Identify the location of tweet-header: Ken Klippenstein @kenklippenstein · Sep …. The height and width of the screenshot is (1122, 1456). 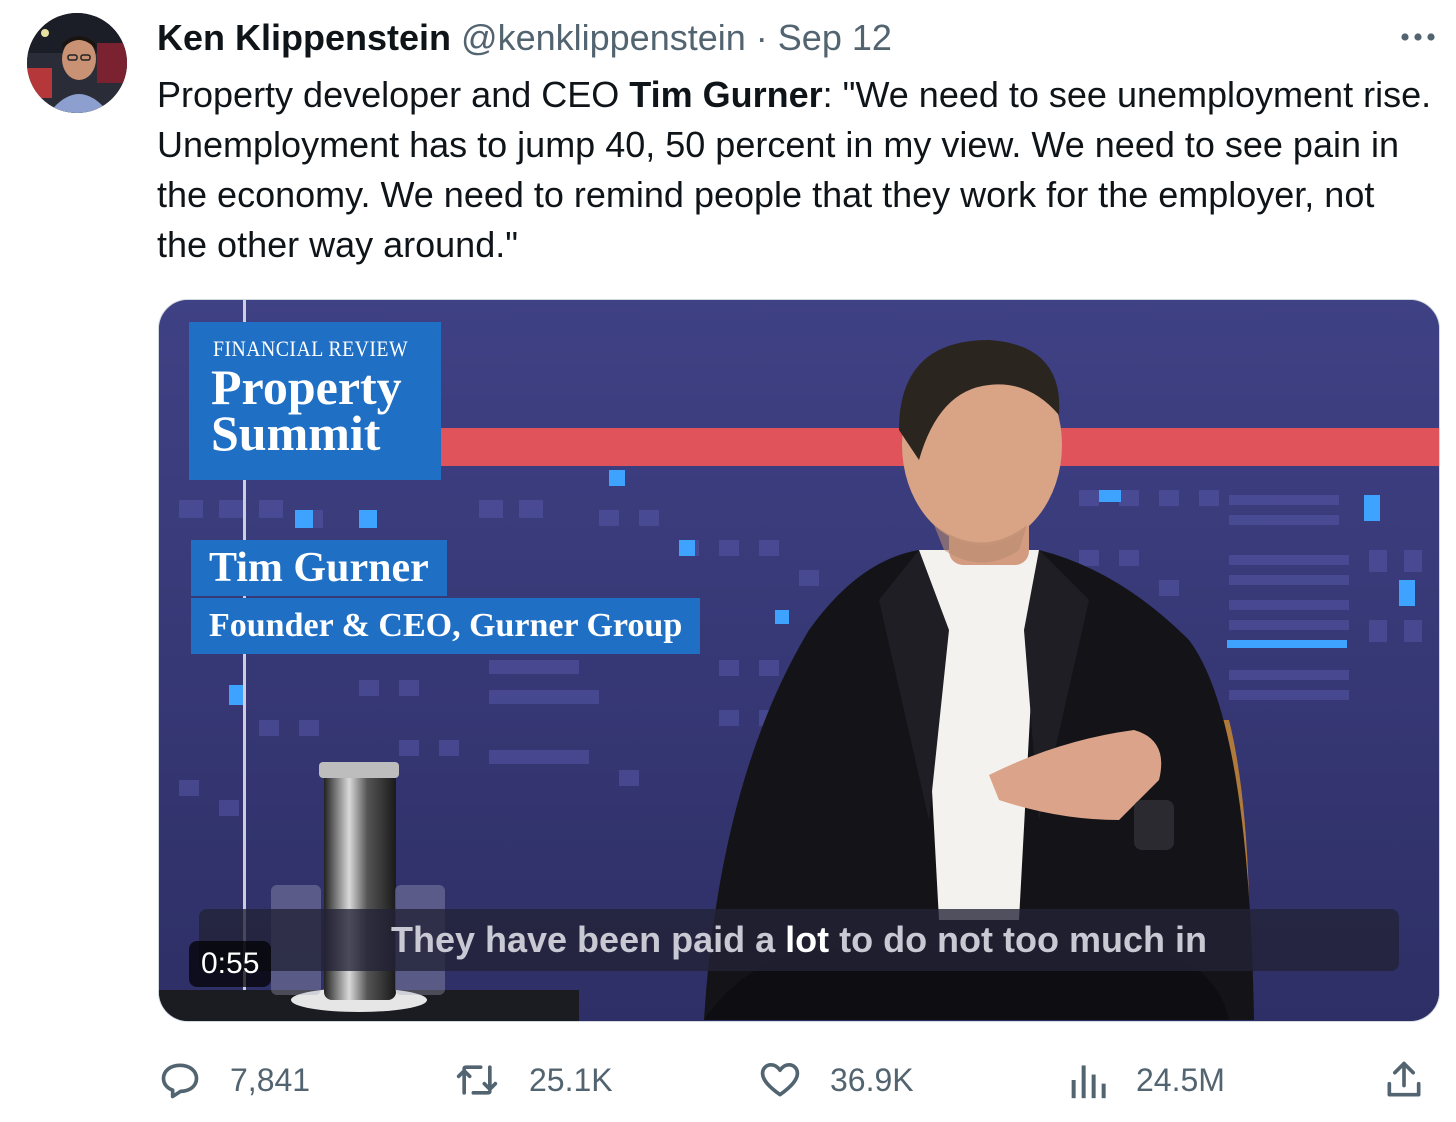
(776, 38).